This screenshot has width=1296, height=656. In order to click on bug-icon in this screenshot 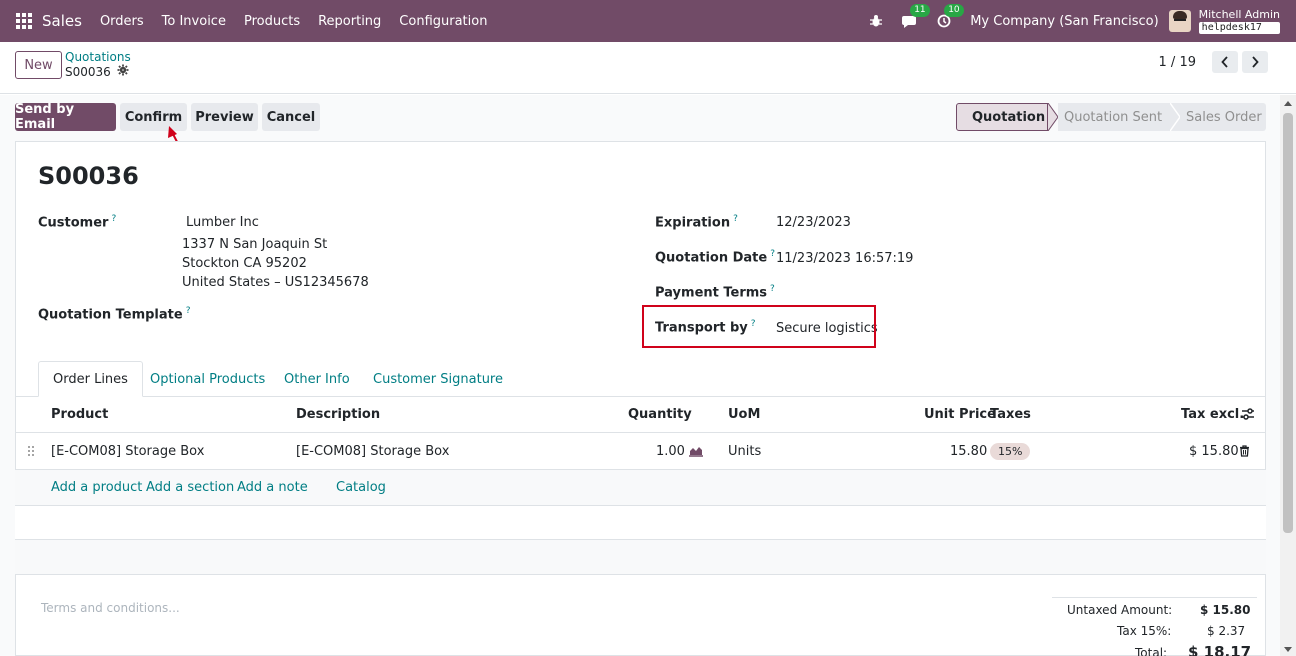, I will do `click(876, 21)`.